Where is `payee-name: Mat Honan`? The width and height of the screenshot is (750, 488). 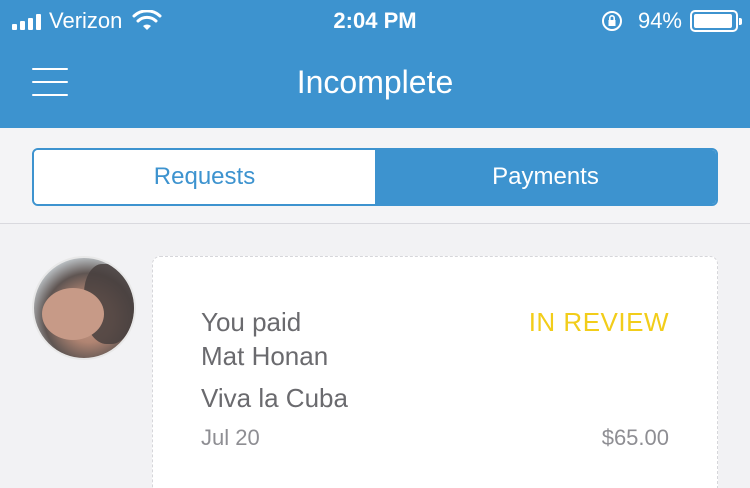 payee-name: Mat Honan is located at coordinates (265, 356).